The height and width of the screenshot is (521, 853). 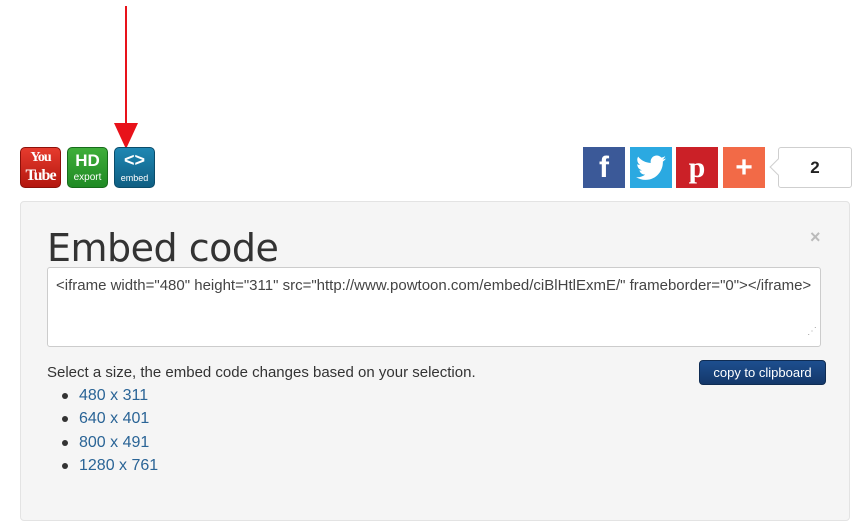 I want to click on facebook-share-button: f, so click(x=604, y=167).